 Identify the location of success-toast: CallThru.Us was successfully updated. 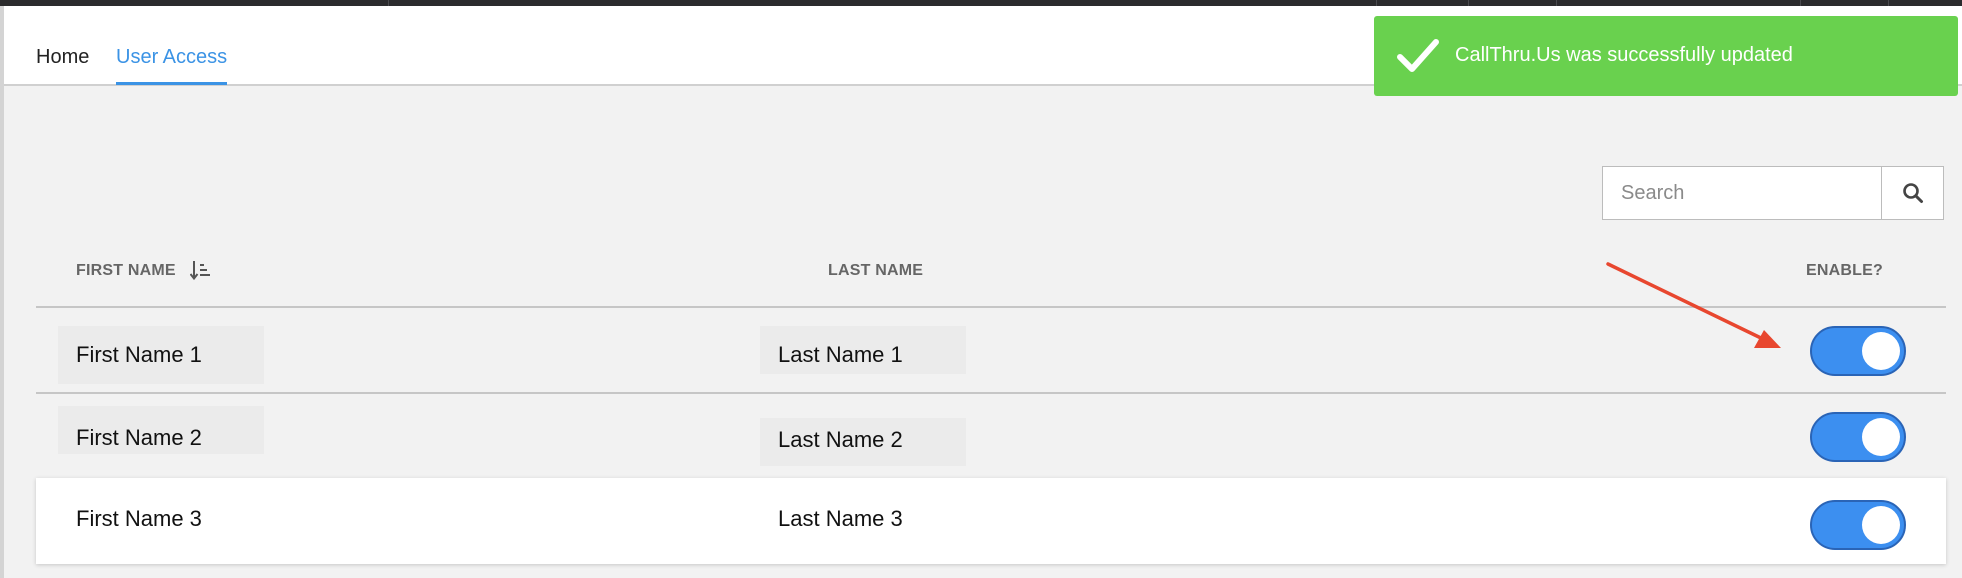
(1666, 56).